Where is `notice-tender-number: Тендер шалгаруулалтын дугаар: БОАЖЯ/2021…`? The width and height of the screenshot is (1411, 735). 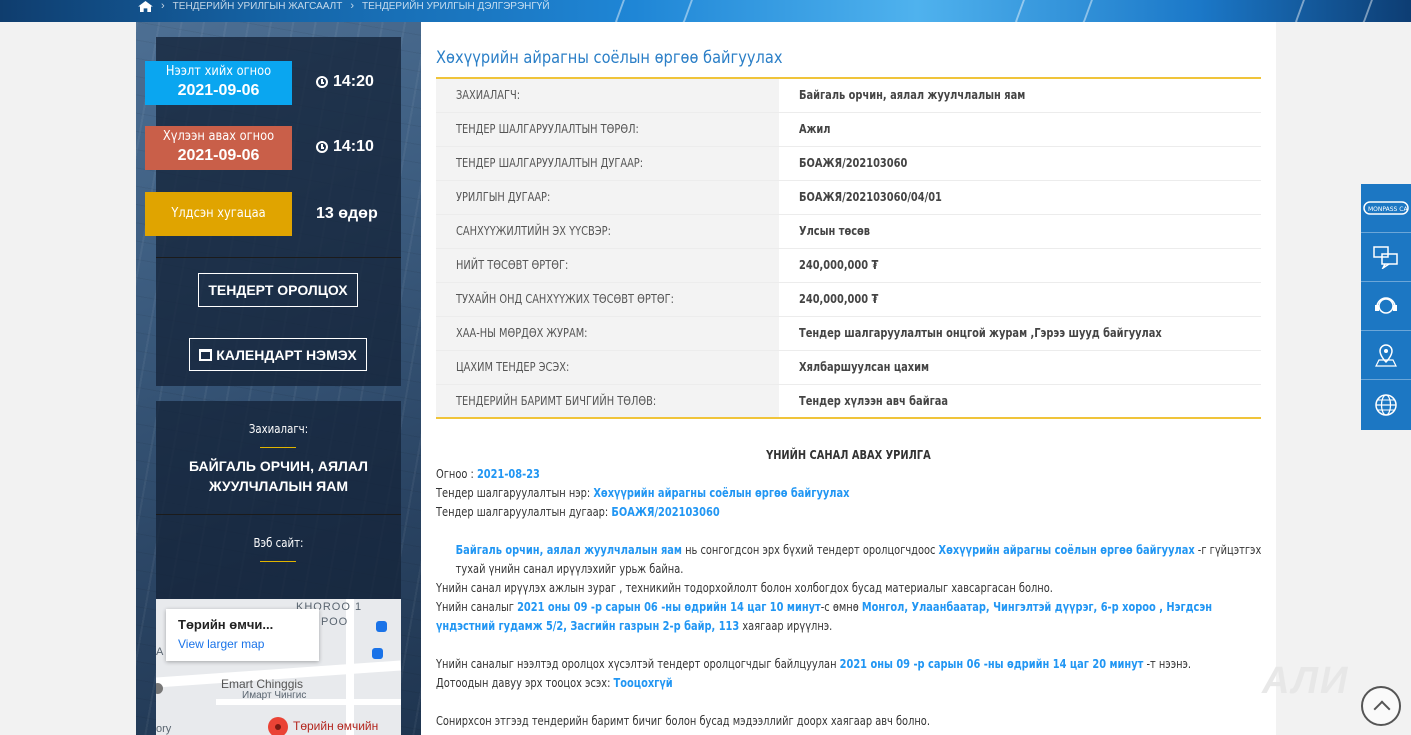 notice-tender-number: Тендер шалгаруулалтын дугаар: БОАЖЯ/2021… is located at coordinates (578, 512).